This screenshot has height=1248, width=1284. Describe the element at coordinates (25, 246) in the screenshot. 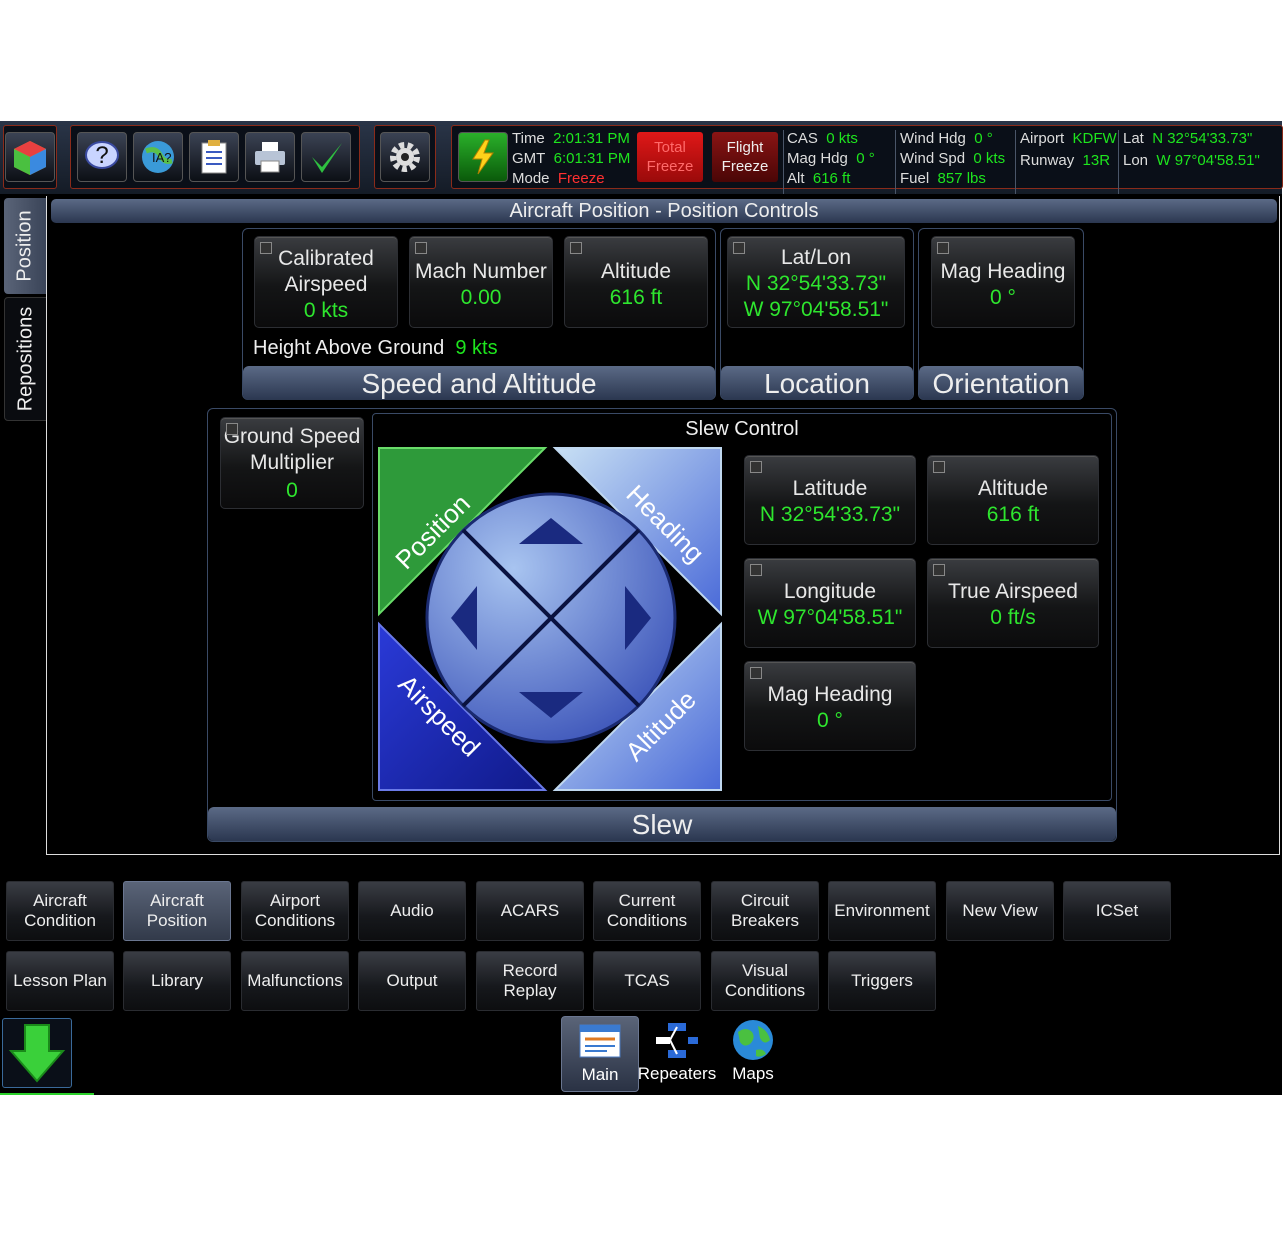

I see `tab-position: Position` at that location.